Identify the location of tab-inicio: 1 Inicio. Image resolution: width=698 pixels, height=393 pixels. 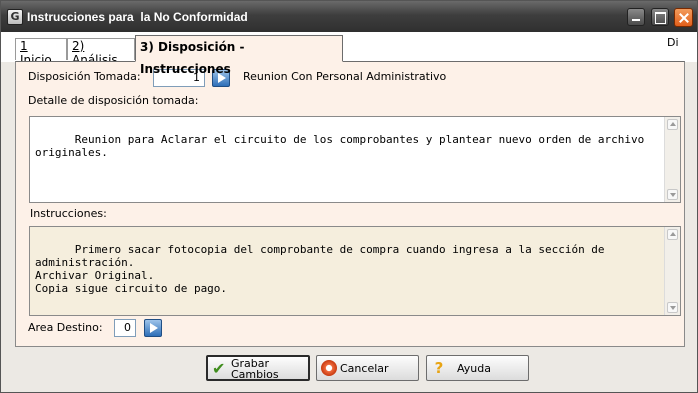
(41, 52).